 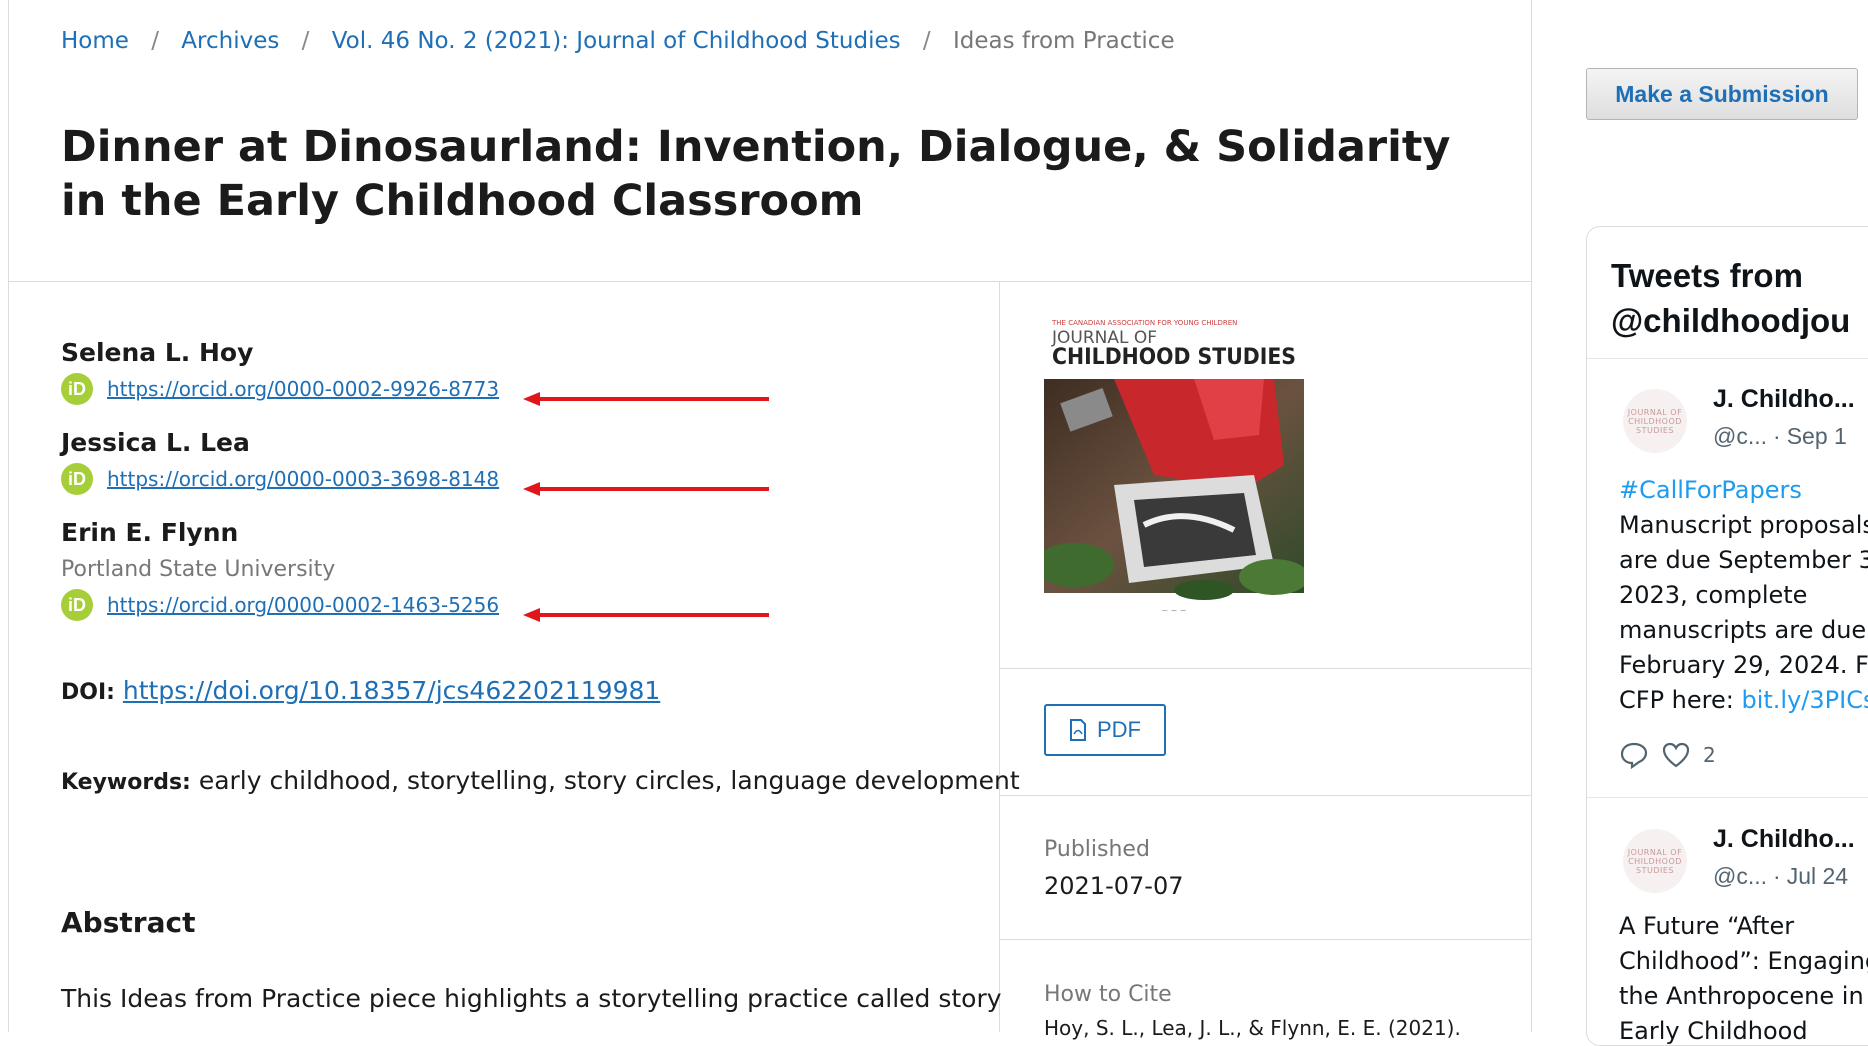 What do you see at coordinates (1097, 849) in the screenshot?
I see `published-label: Published` at bounding box center [1097, 849].